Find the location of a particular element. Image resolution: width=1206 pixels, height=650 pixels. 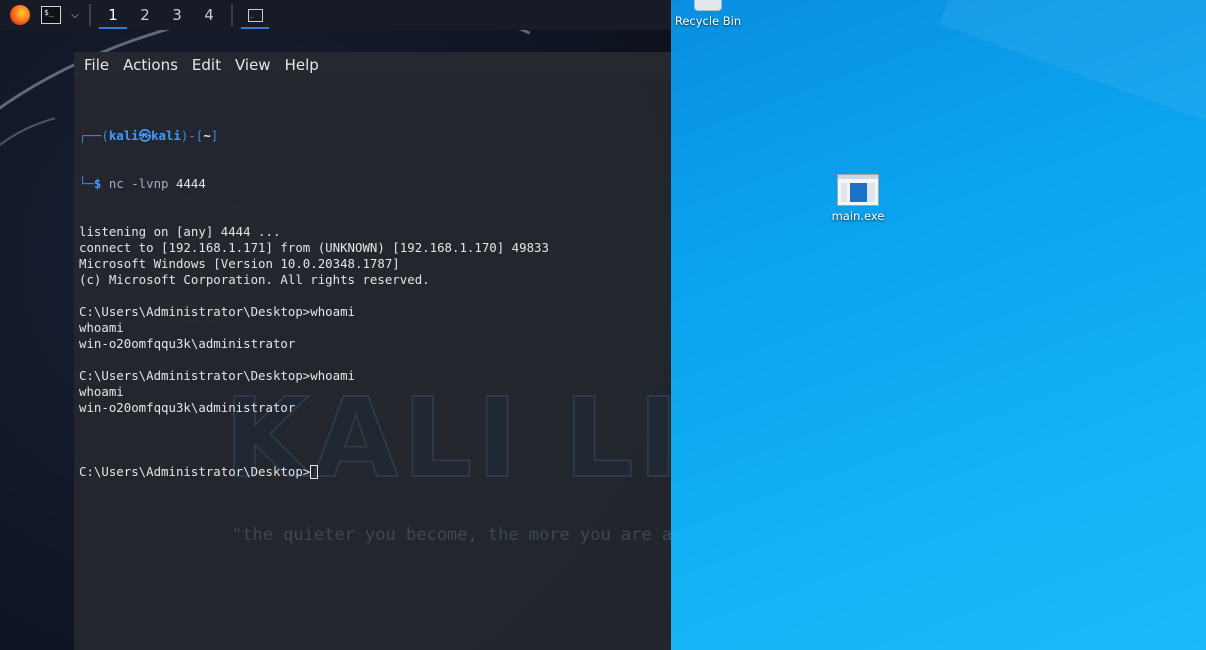

terminal-menubar: File Actions Edit View Help is located at coordinates (372, 65).